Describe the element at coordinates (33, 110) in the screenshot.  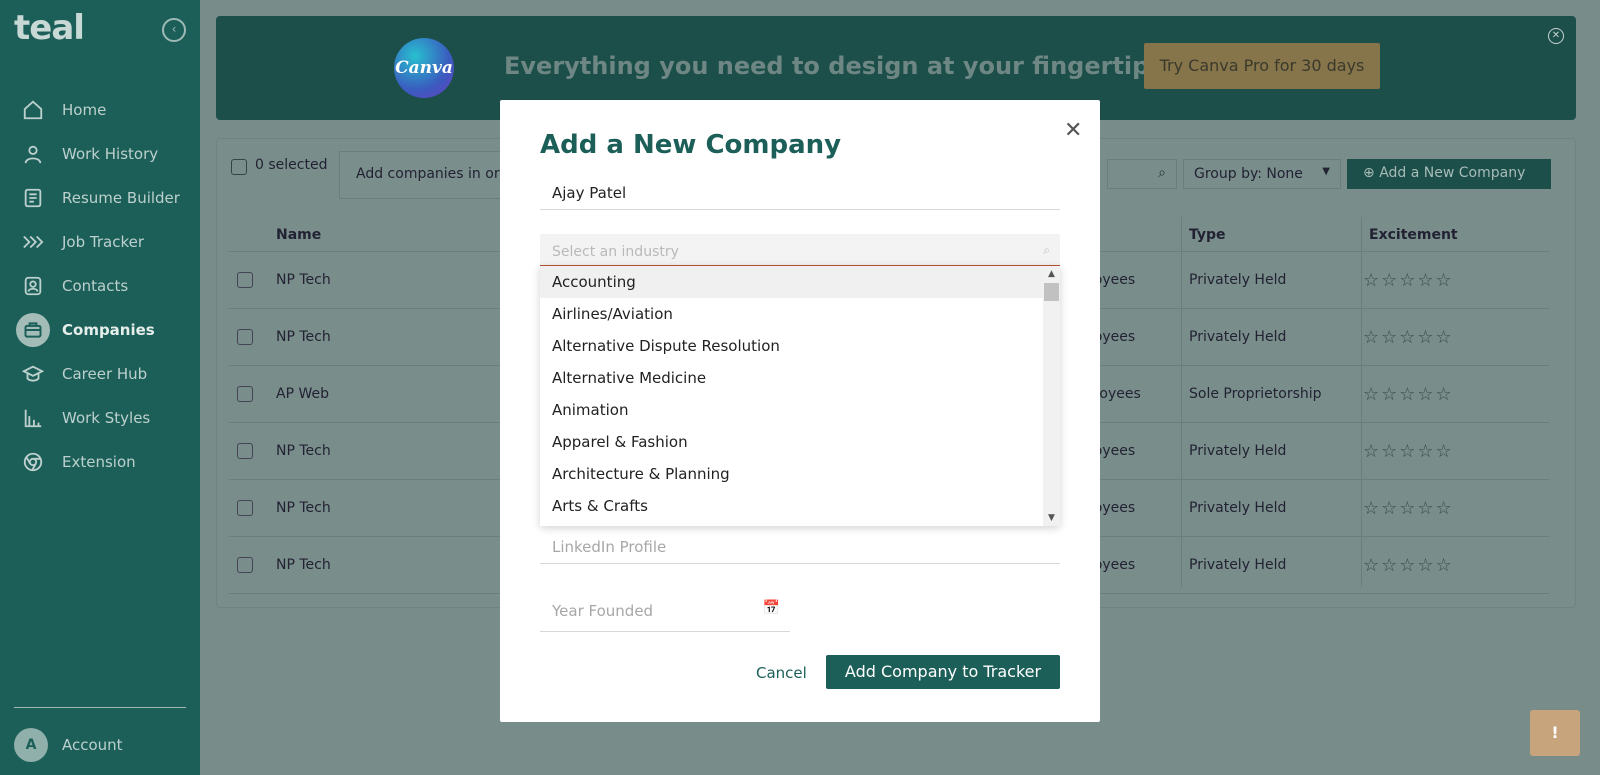
I see `home-icon` at that location.